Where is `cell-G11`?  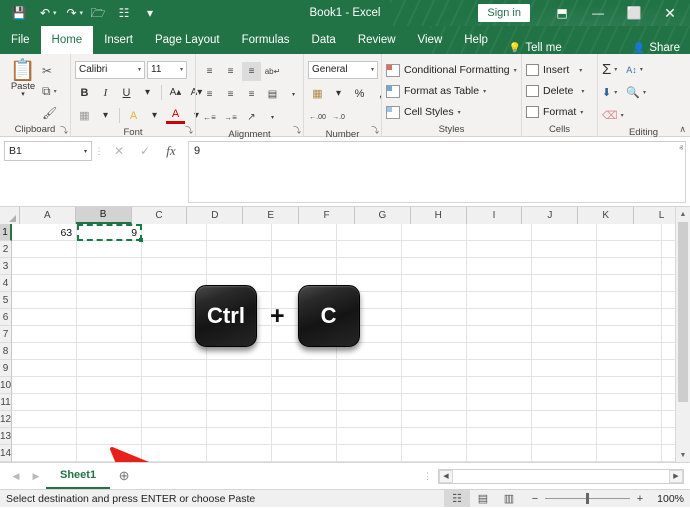
cell-G11 is located at coordinates (435, 402).